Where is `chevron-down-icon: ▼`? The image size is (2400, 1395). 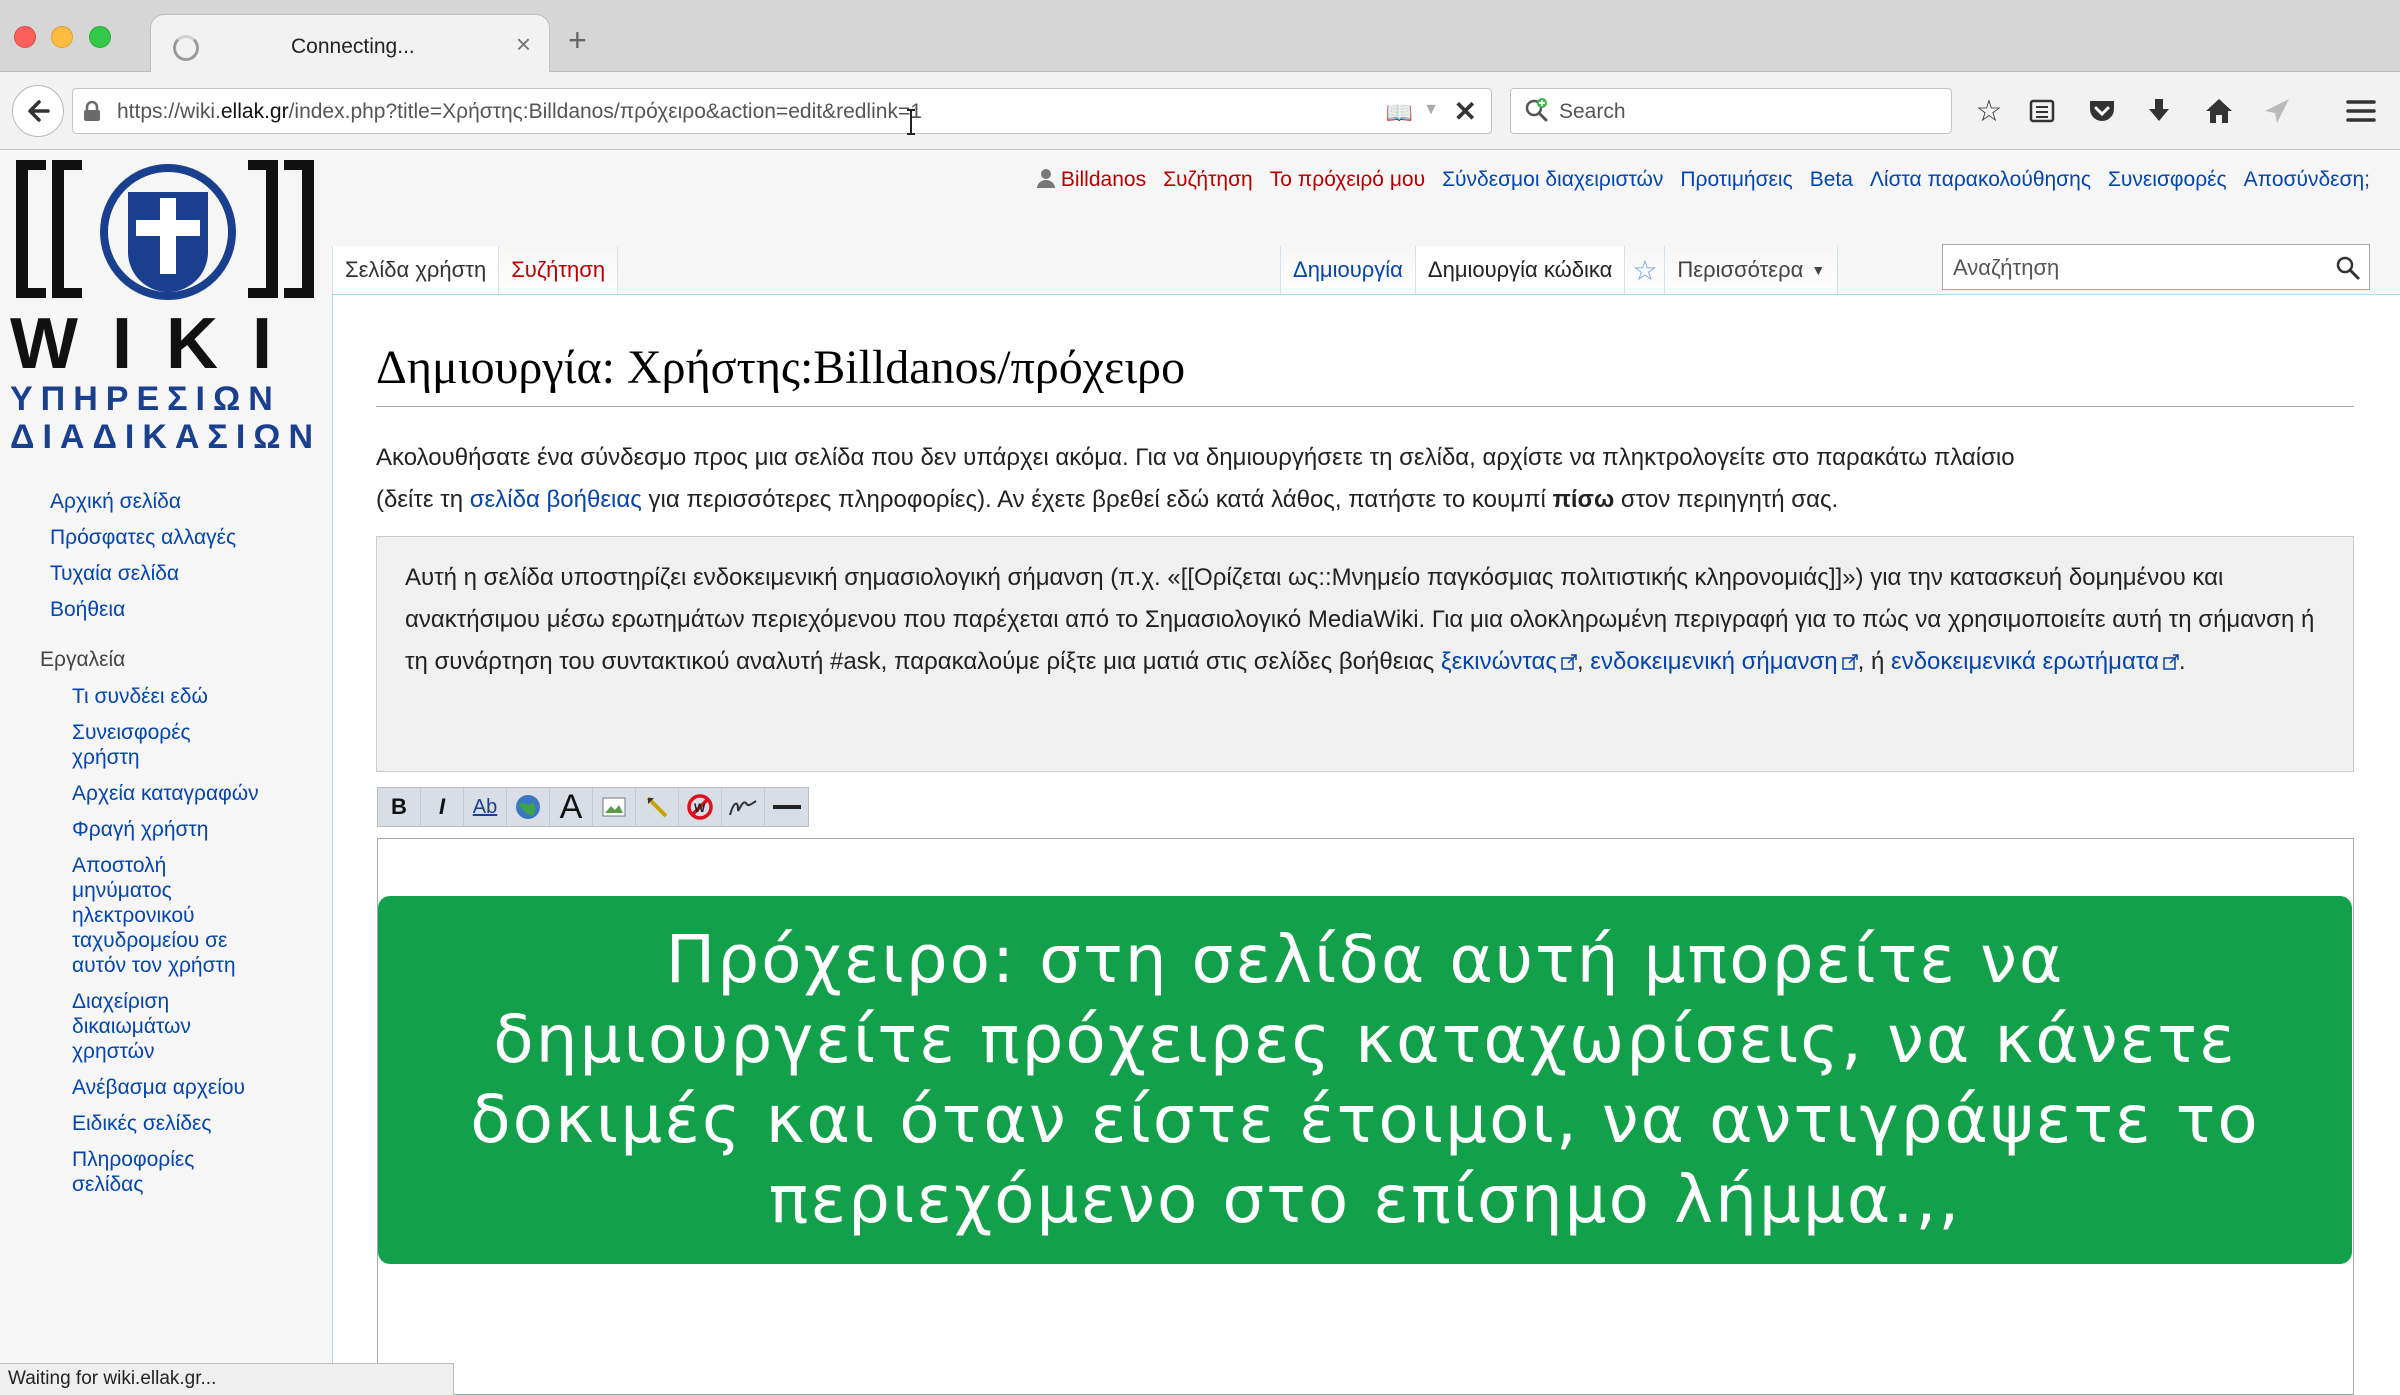 chevron-down-icon: ▼ is located at coordinates (1818, 270).